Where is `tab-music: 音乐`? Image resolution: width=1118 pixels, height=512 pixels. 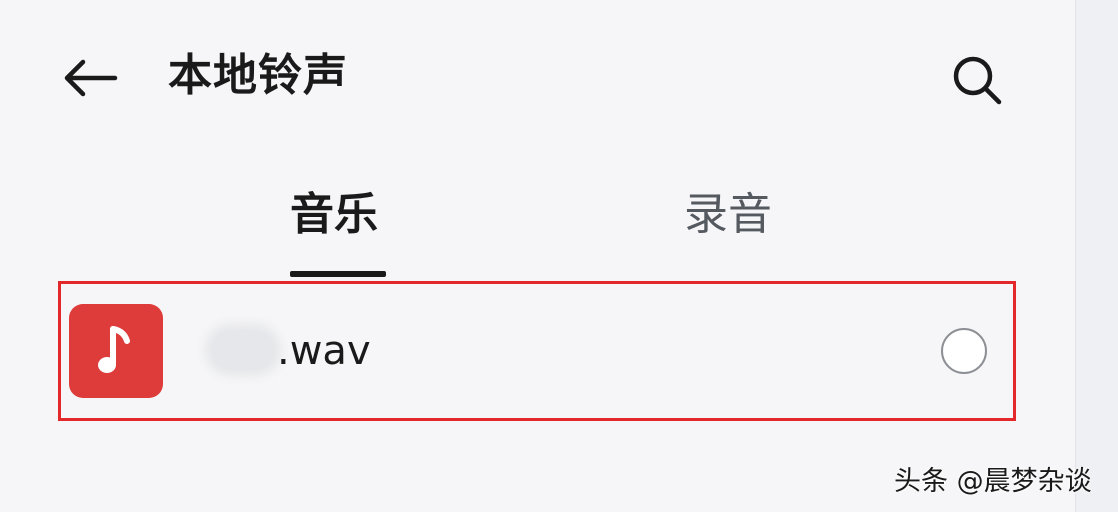
tab-music: 音乐 is located at coordinates (334, 215).